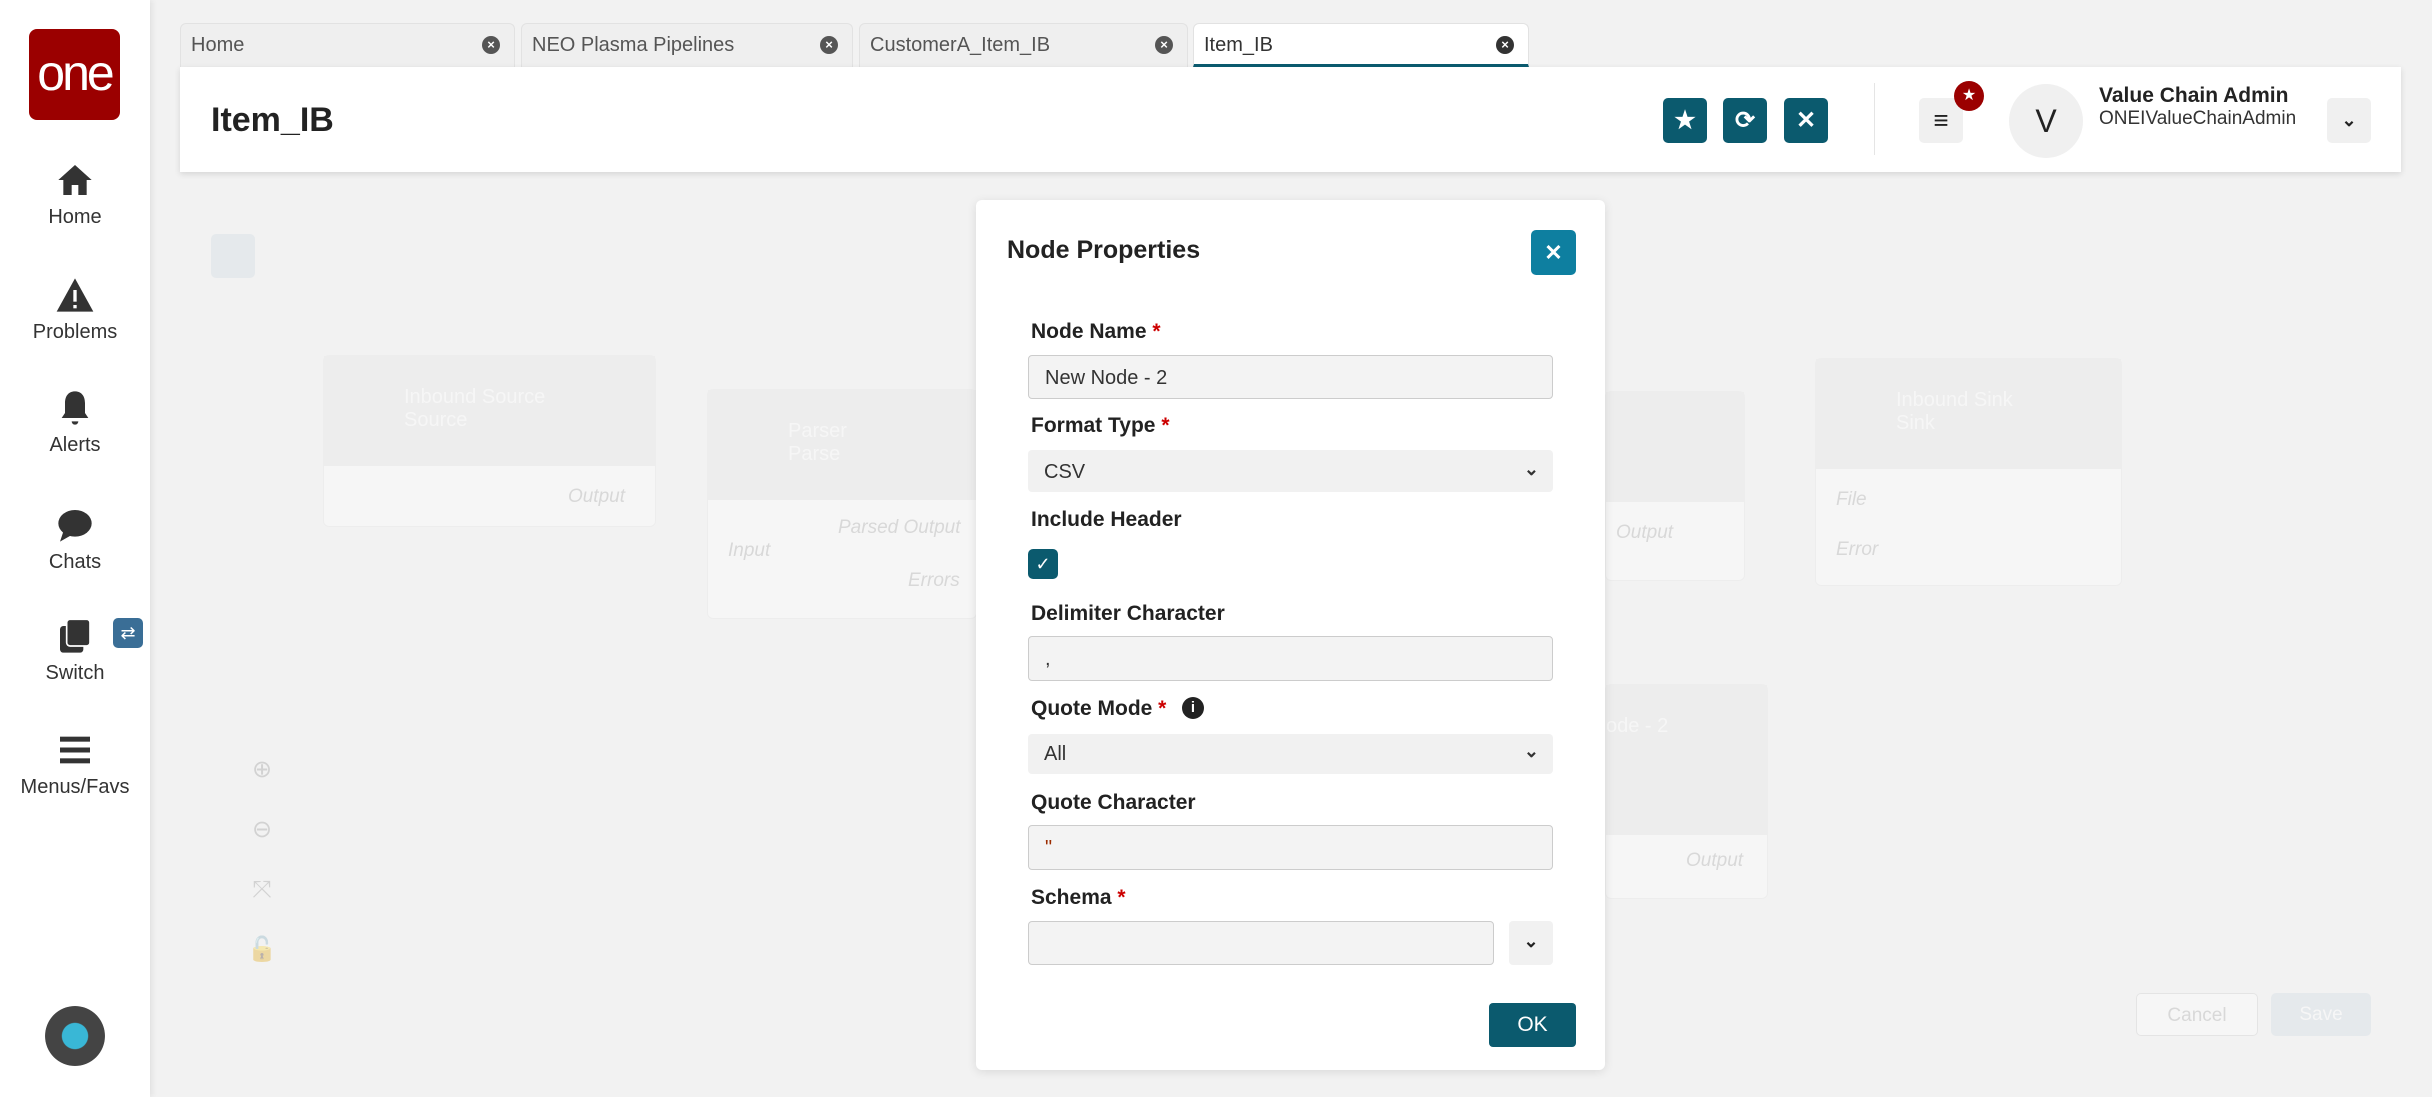  I want to click on sidebar-item-problems: Problems, so click(75, 309).